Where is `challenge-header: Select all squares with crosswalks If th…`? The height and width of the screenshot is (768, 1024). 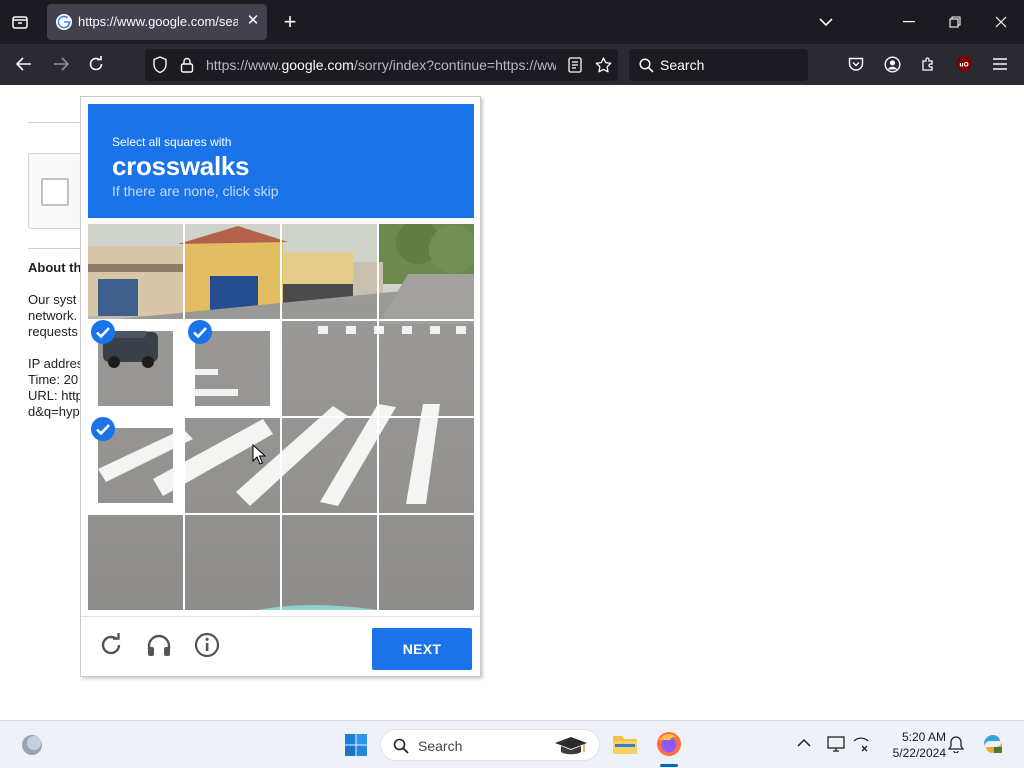 challenge-header: Select all squares with crosswalks If th… is located at coordinates (281, 161).